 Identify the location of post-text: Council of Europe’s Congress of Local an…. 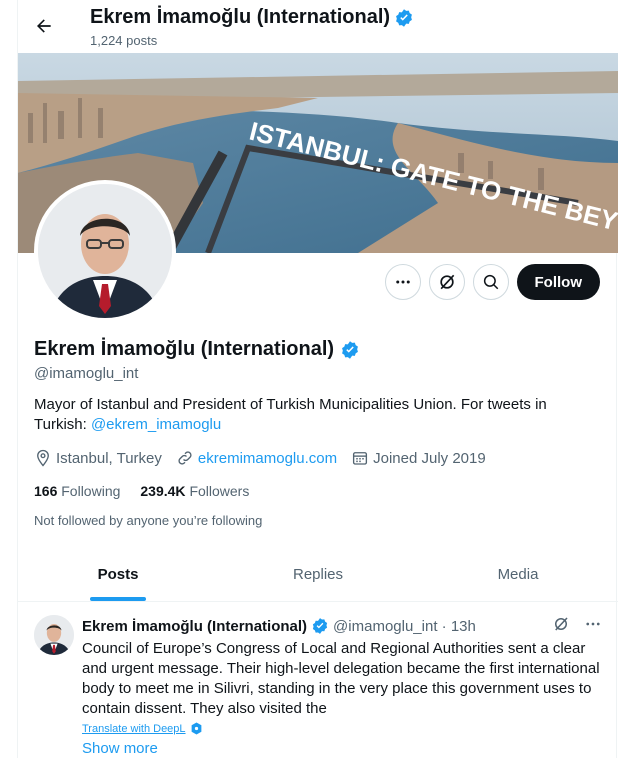
(341, 678).